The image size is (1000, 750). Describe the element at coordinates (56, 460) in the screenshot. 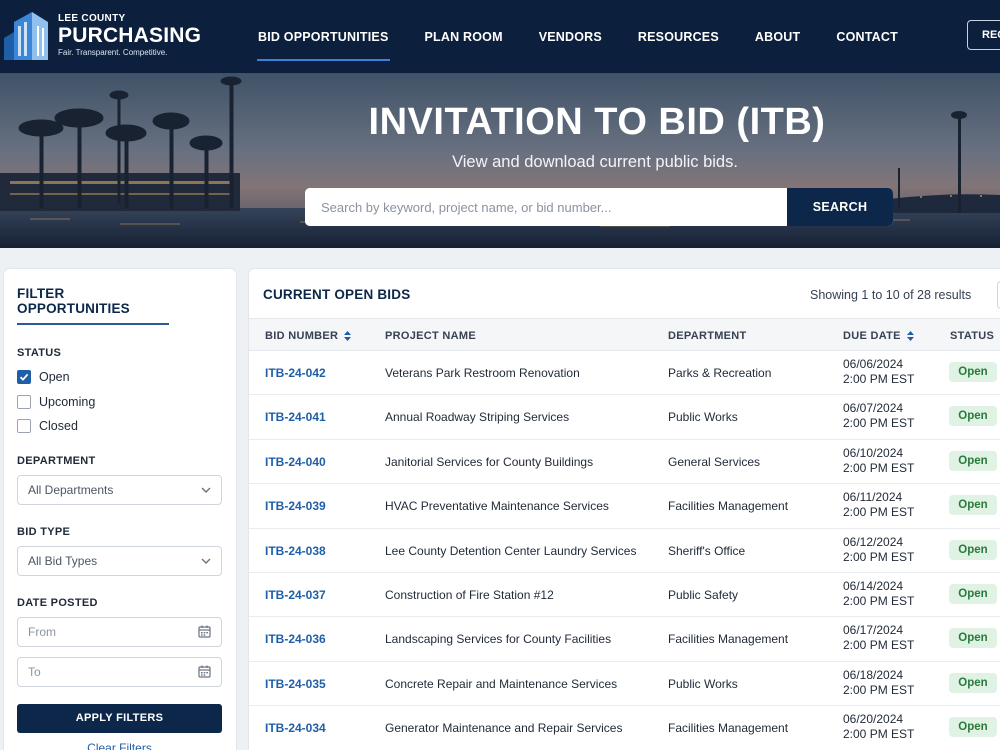

I see `department-filter-label: DEPARTMENT` at that location.